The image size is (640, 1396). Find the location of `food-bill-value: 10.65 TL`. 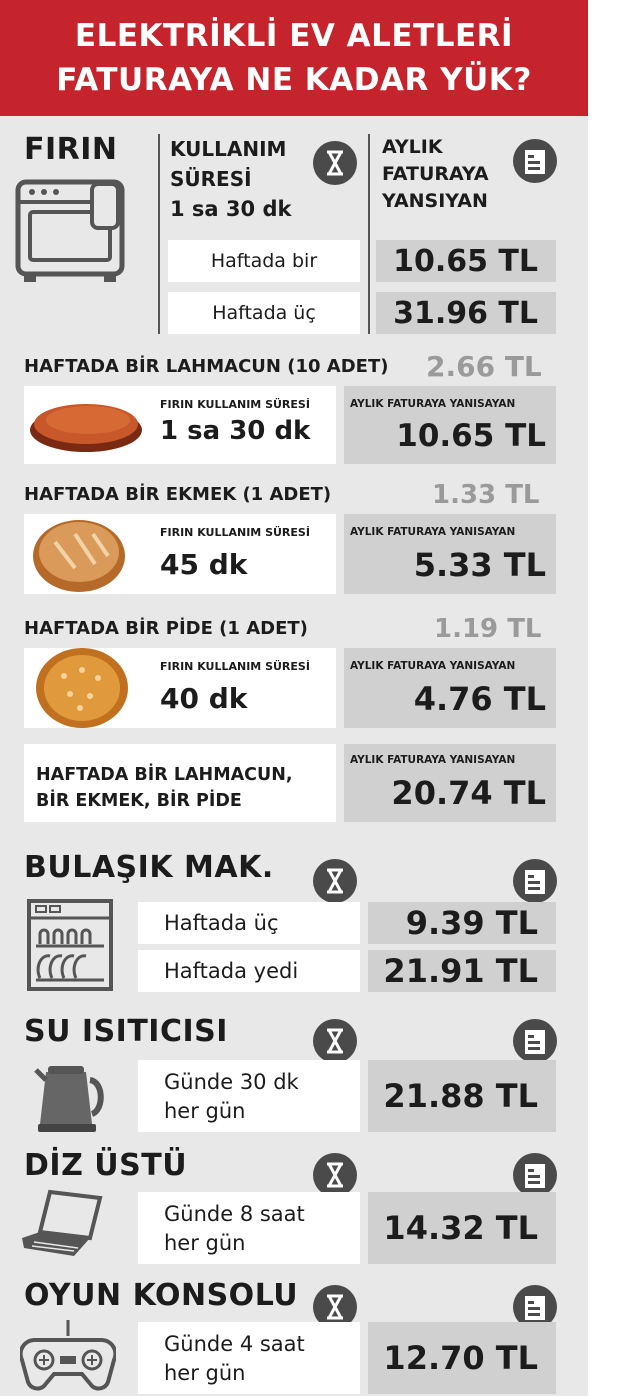

food-bill-value: 10.65 TL is located at coordinates (471, 436).